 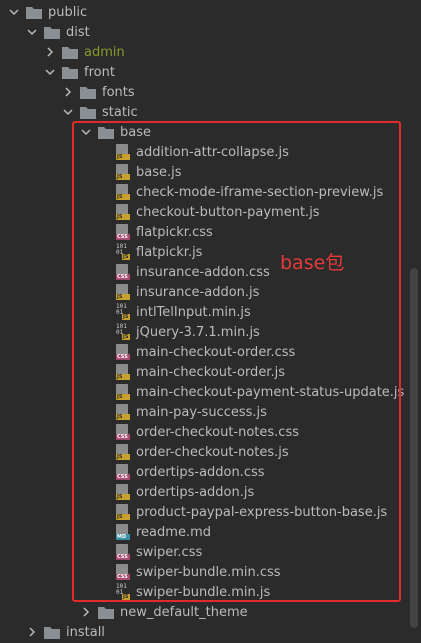 What do you see at coordinates (228, 212) in the screenshot?
I see `file-name: checkout-button-payment.js` at bounding box center [228, 212].